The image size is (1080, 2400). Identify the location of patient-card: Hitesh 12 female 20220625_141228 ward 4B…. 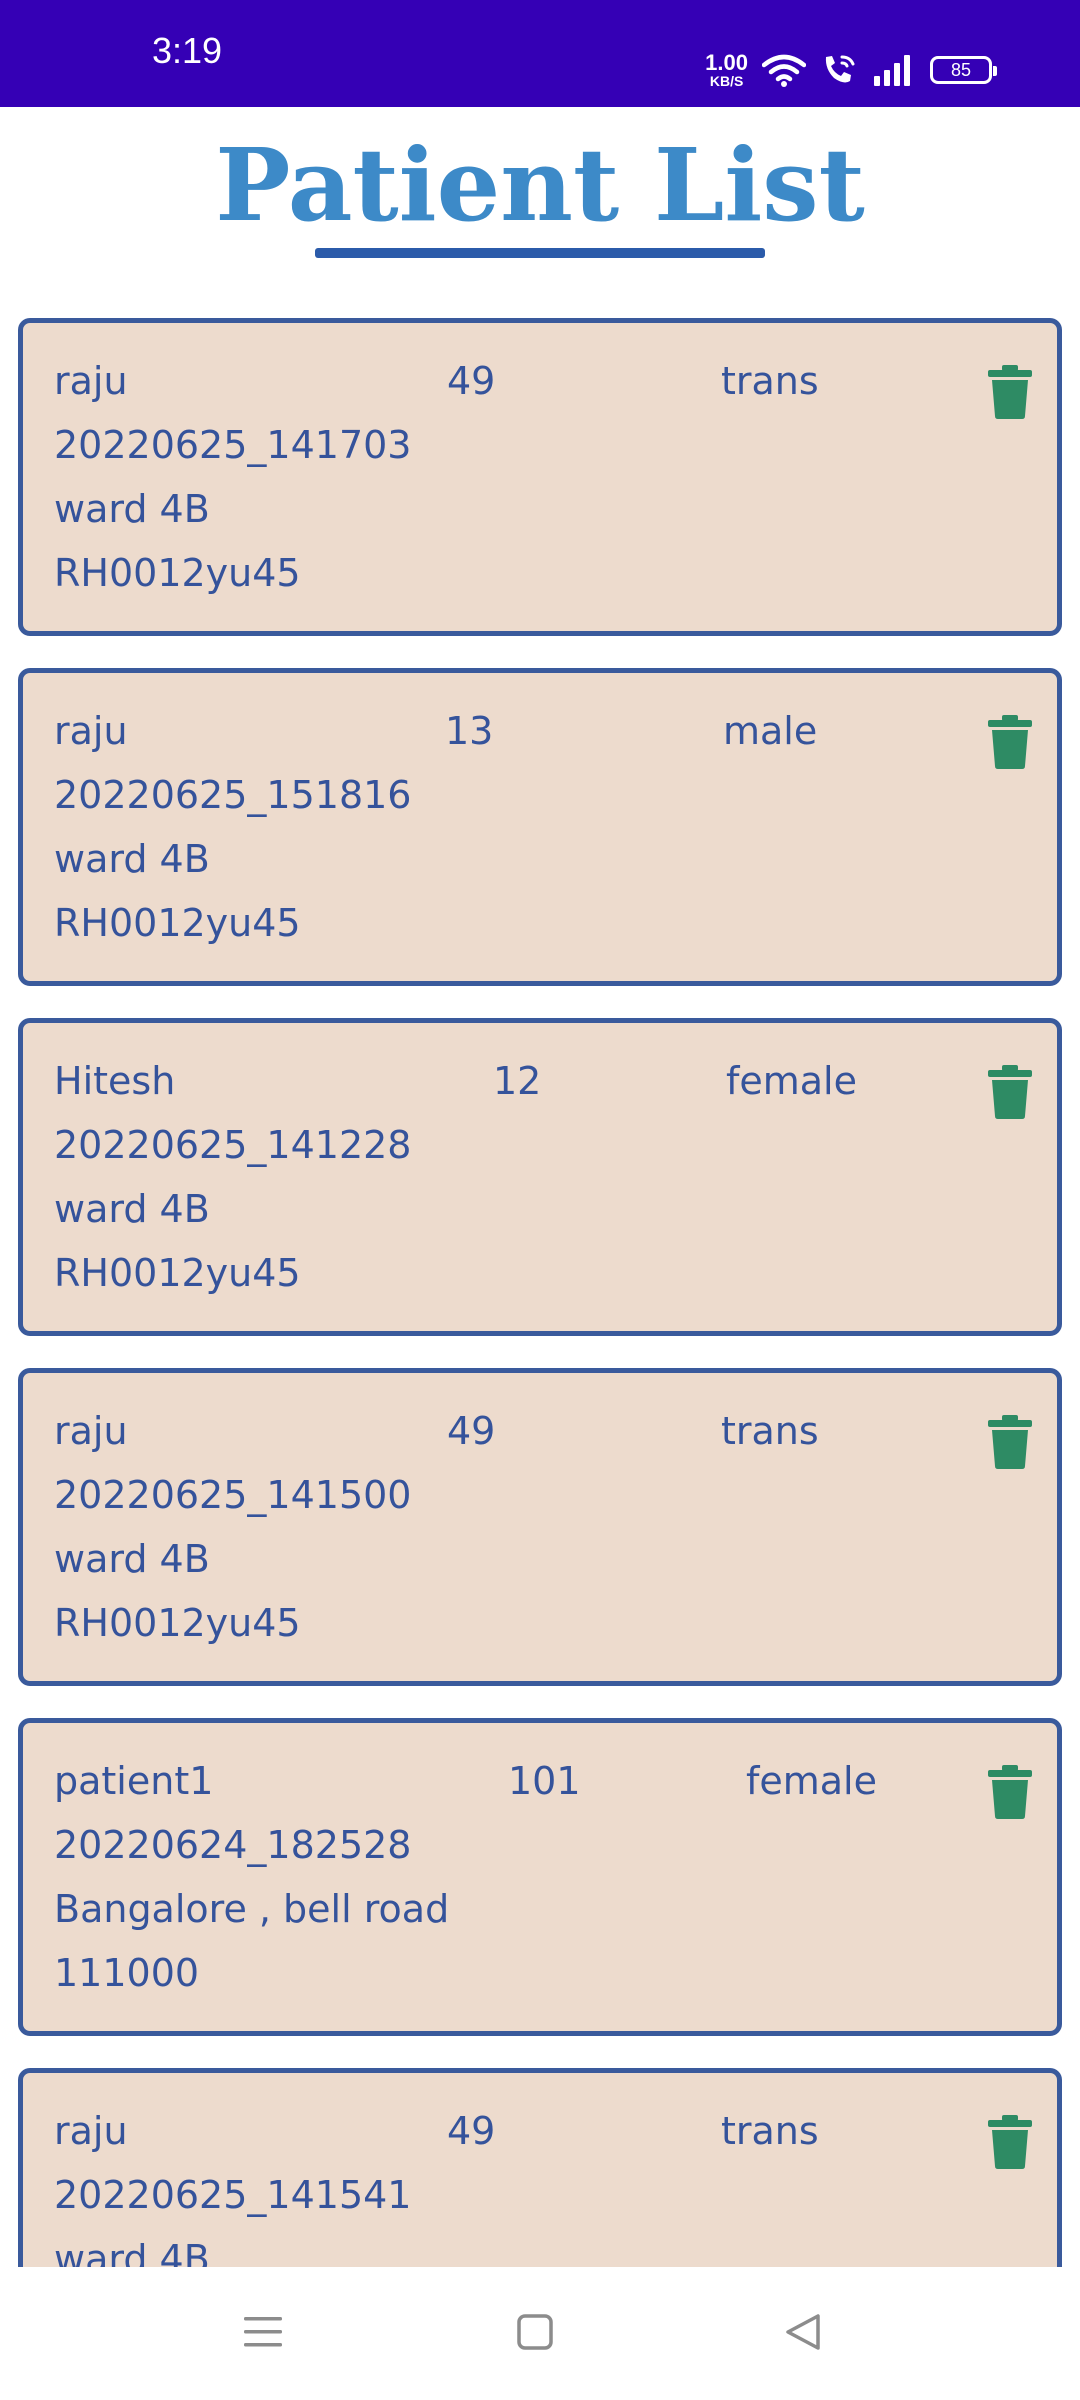
(540, 1177).